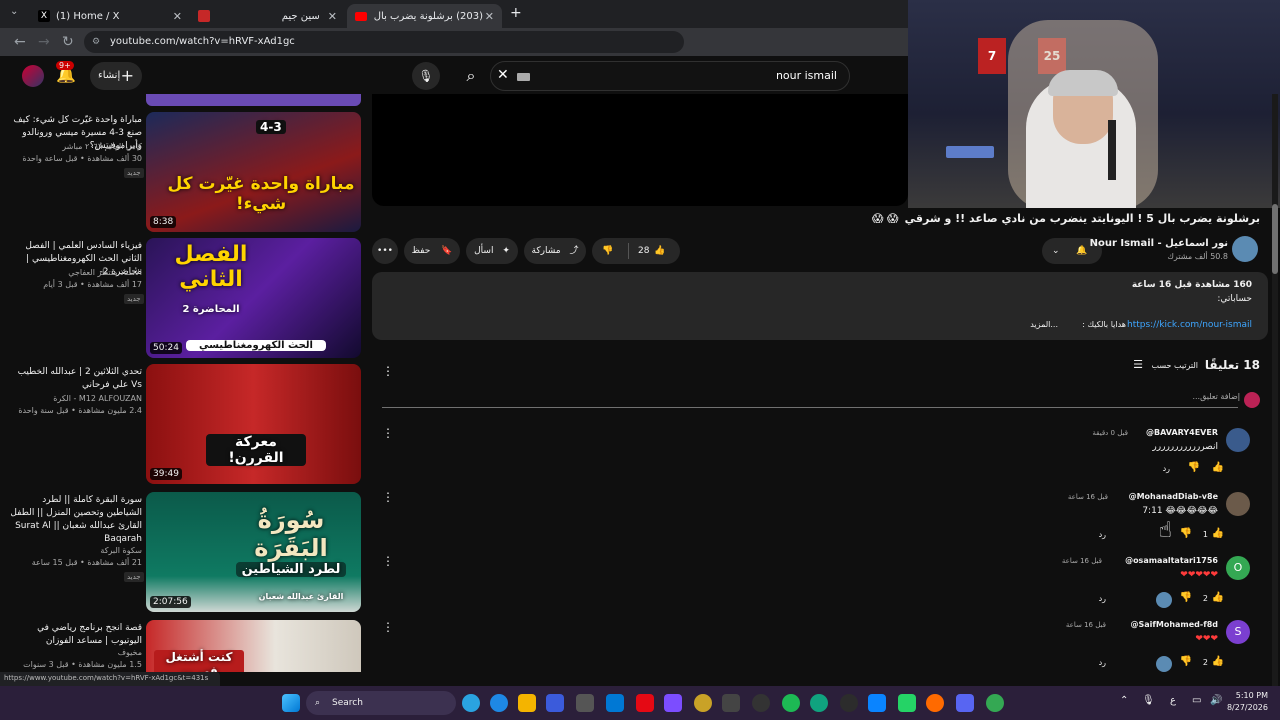 The width and height of the screenshot is (1280, 720). Describe the element at coordinates (381, 703) in the screenshot. I see `taskbar-search-box: ⌕ Search` at that location.